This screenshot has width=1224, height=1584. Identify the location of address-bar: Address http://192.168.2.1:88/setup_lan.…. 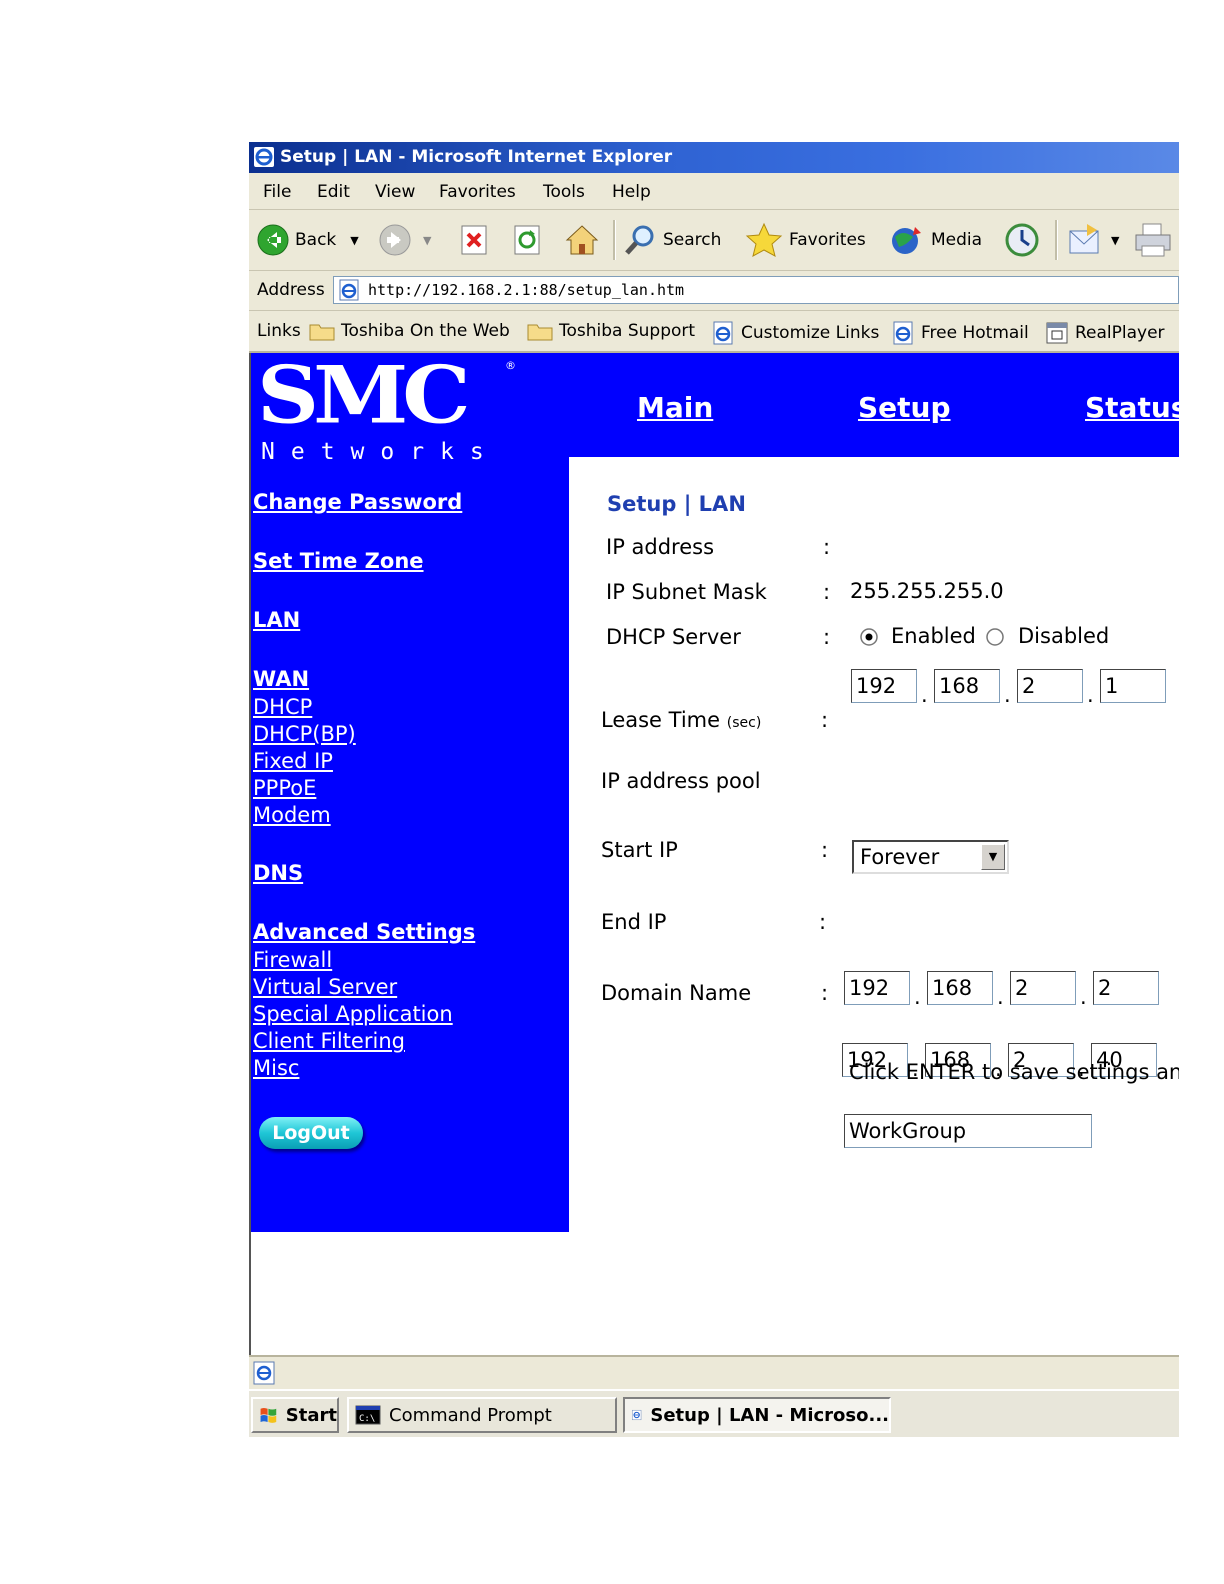
(714, 291).